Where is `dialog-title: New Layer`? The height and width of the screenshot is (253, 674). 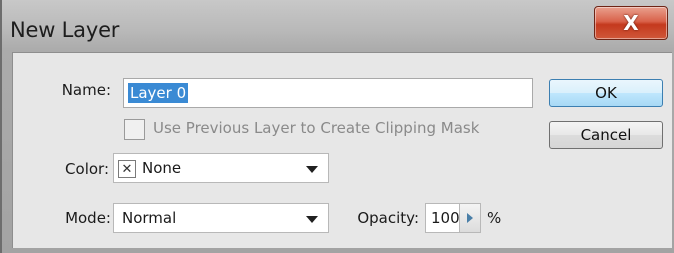
dialog-title: New Layer is located at coordinates (65, 30).